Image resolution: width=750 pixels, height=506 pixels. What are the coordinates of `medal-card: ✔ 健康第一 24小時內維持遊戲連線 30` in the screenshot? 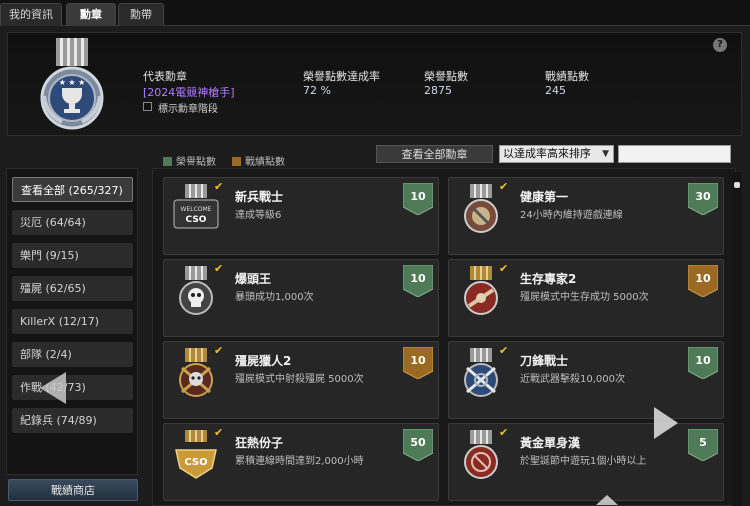 It's located at (586, 216).